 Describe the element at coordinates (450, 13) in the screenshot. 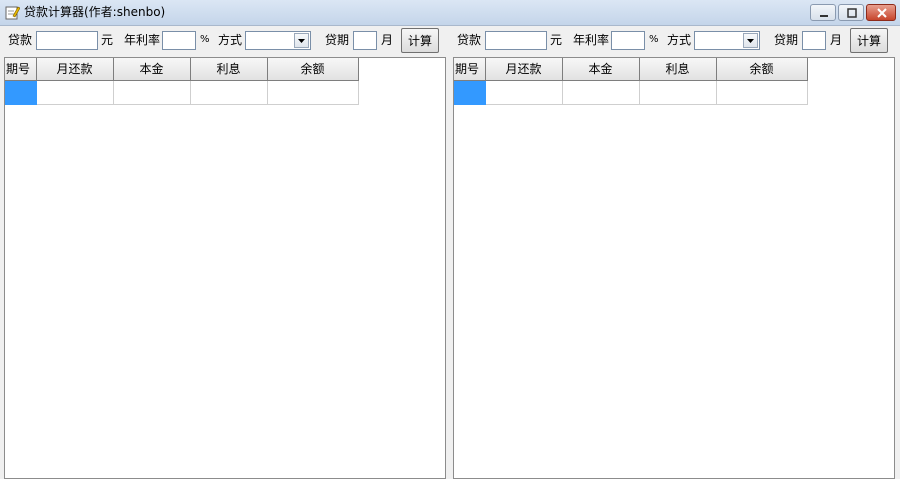

I see `title-bar: 贷款计算器(作者:shenbo)` at that location.